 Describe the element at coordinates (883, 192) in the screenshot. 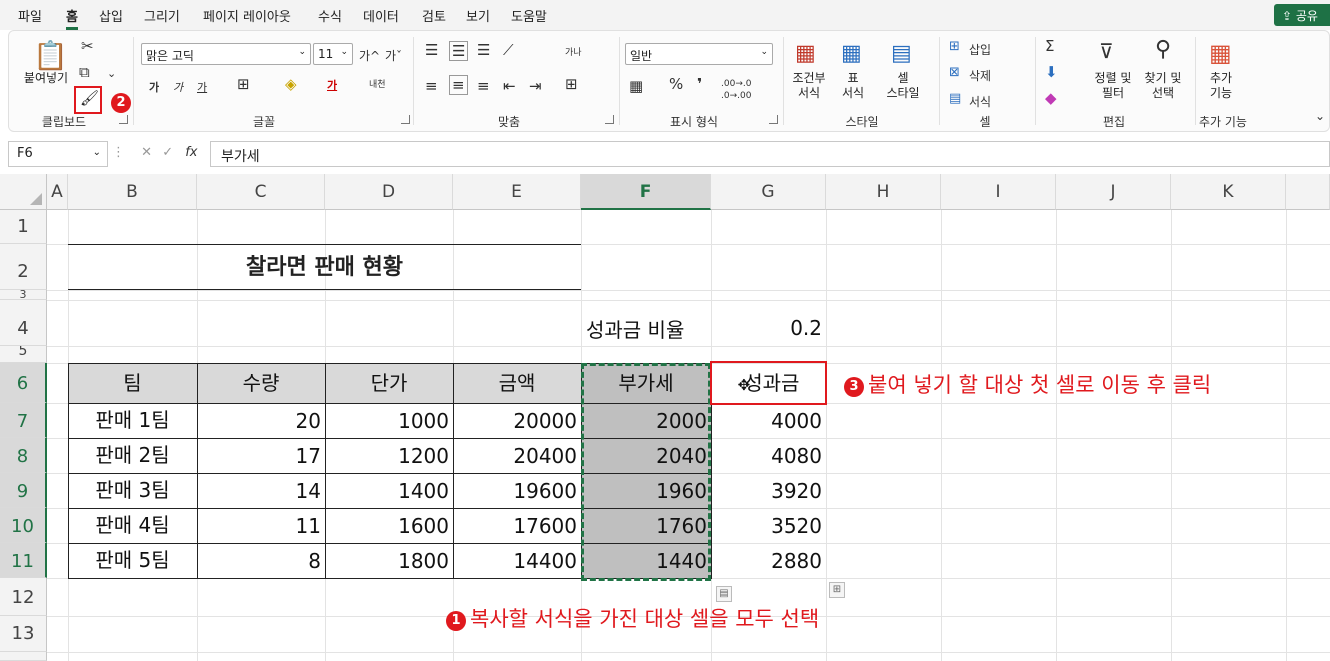

I see `column-header-h: H` at that location.